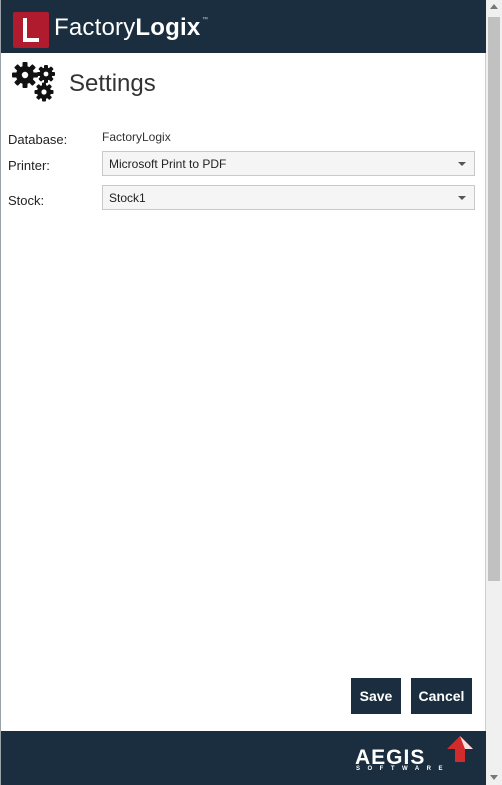  I want to click on brand-name-light: Factory, so click(95, 27).